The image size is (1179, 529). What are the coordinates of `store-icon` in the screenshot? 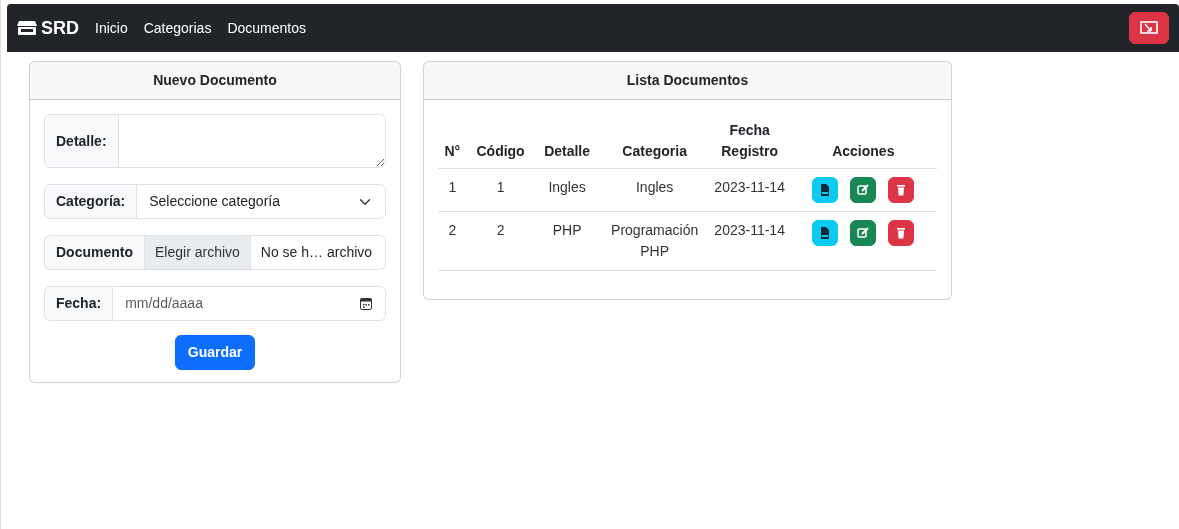 It's located at (27, 28).